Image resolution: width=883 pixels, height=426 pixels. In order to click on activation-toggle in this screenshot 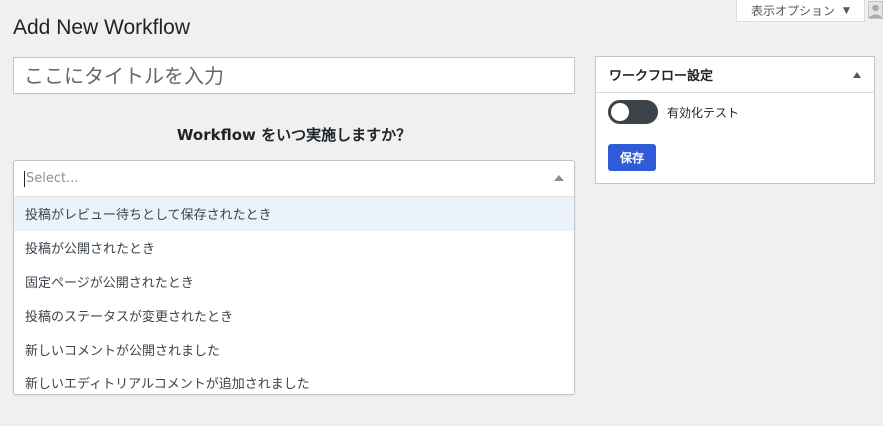, I will do `click(633, 112)`.